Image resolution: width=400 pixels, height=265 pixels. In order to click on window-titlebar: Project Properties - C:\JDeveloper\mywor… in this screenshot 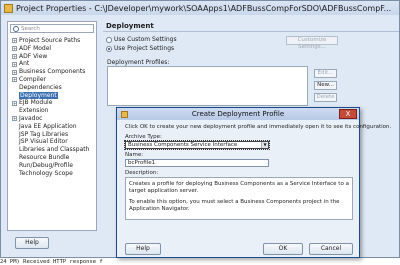, I will do `click(200, 8)`.